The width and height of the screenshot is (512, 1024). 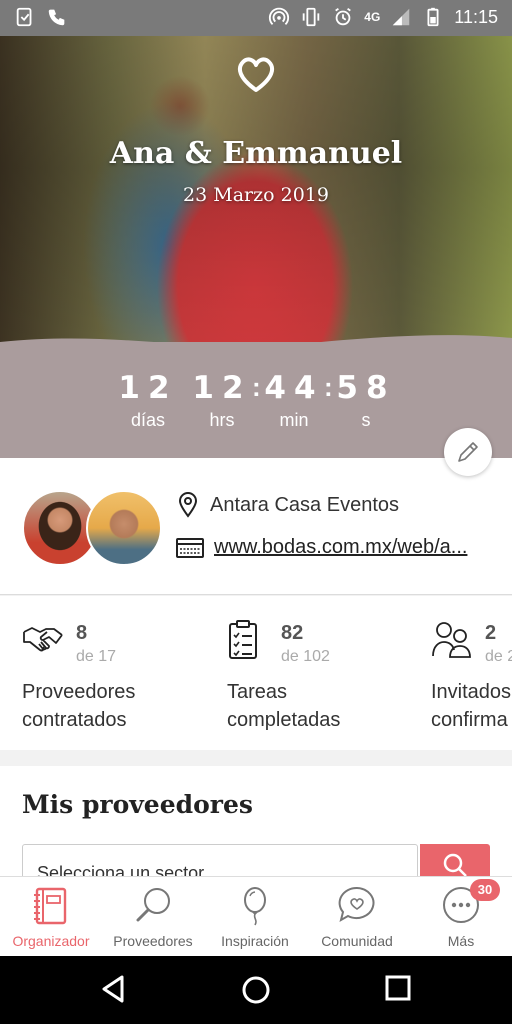 I want to click on heart-icon, so click(x=256, y=74).